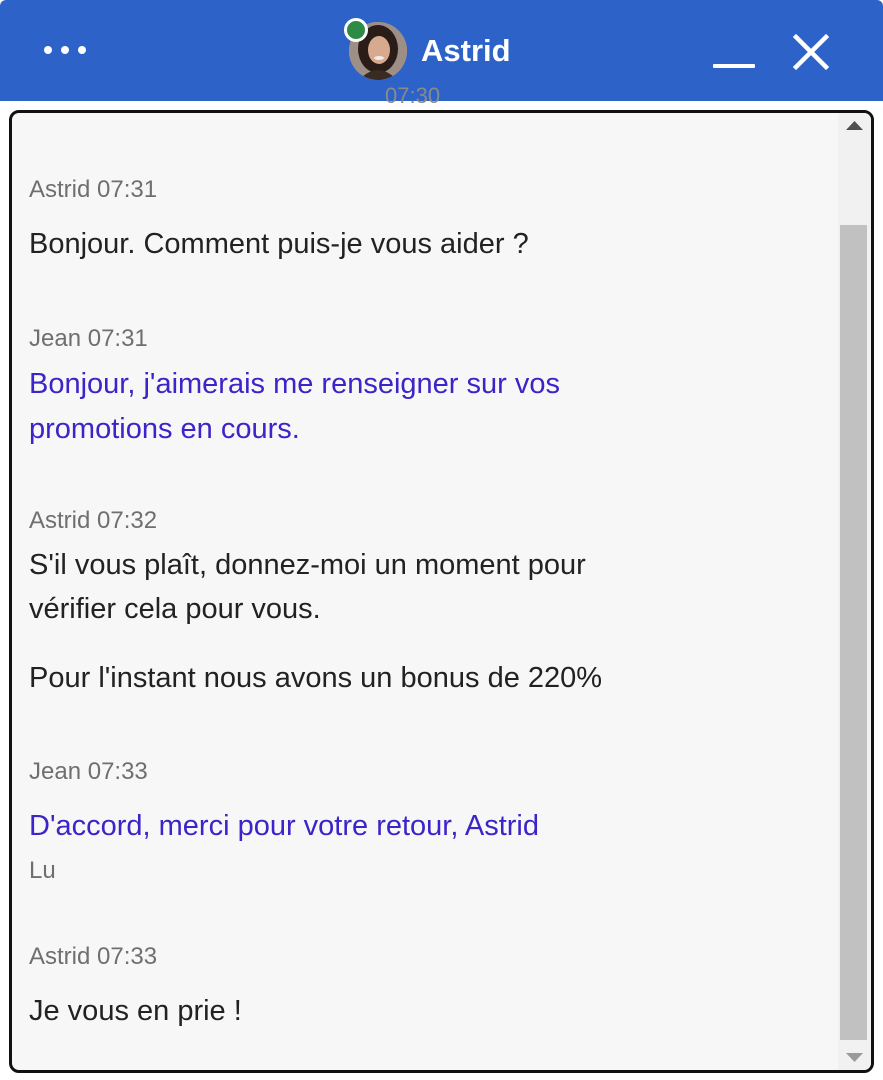 This screenshot has height=1080, width=883. Describe the element at coordinates (164, 429) in the screenshot. I see `user-message: promotions en cours.` at that location.